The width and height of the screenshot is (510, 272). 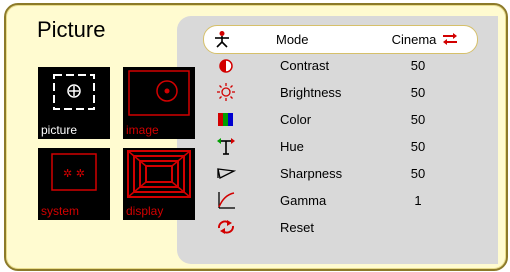 I want to click on page-title: Picture, so click(x=71, y=29).